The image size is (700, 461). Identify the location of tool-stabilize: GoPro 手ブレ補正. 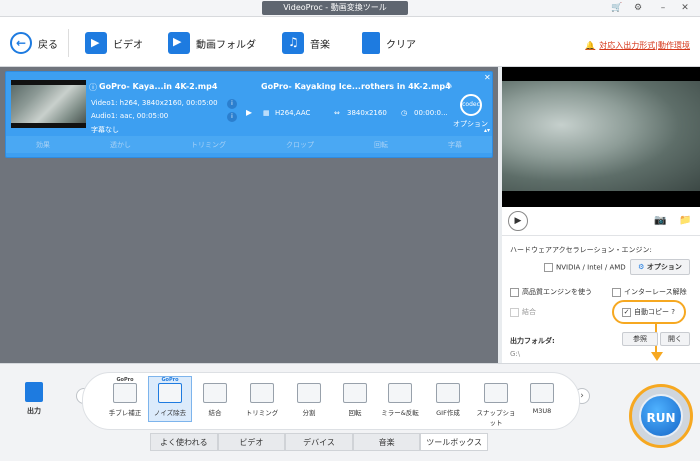
(125, 400).